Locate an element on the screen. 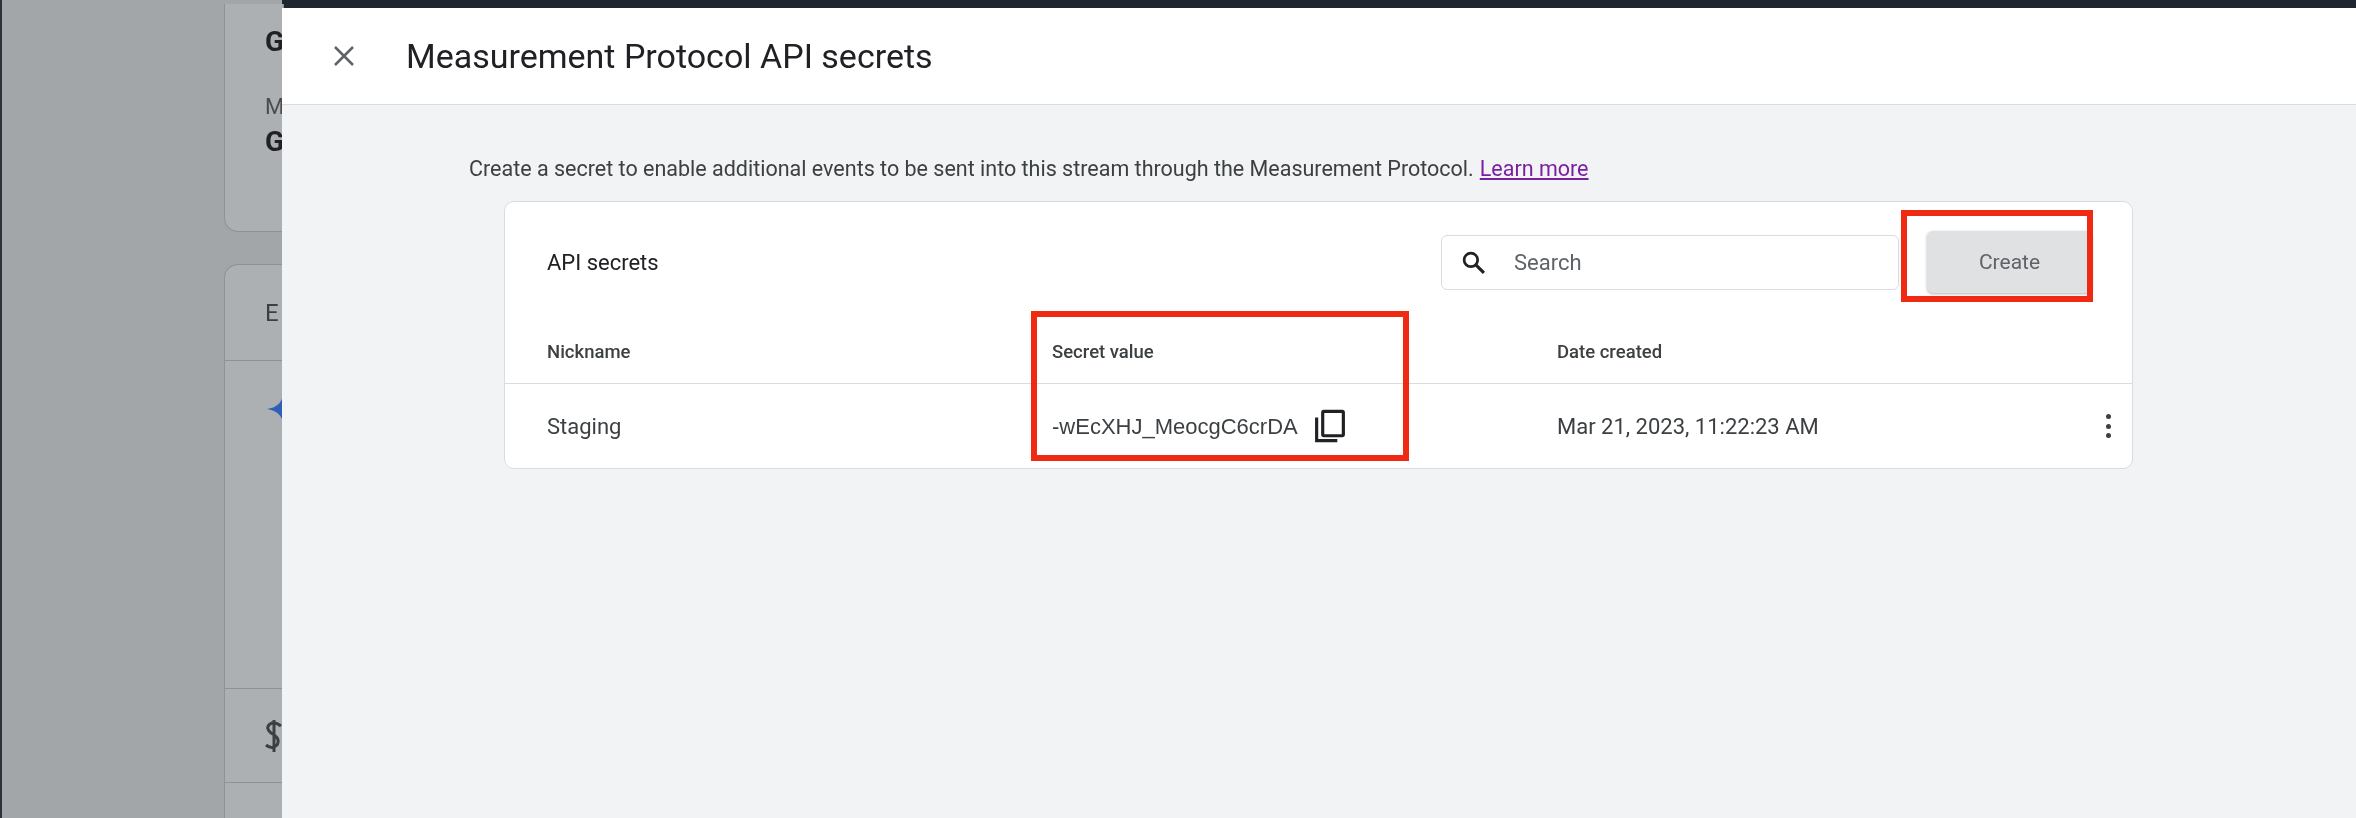  close-button is located at coordinates (344, 56).